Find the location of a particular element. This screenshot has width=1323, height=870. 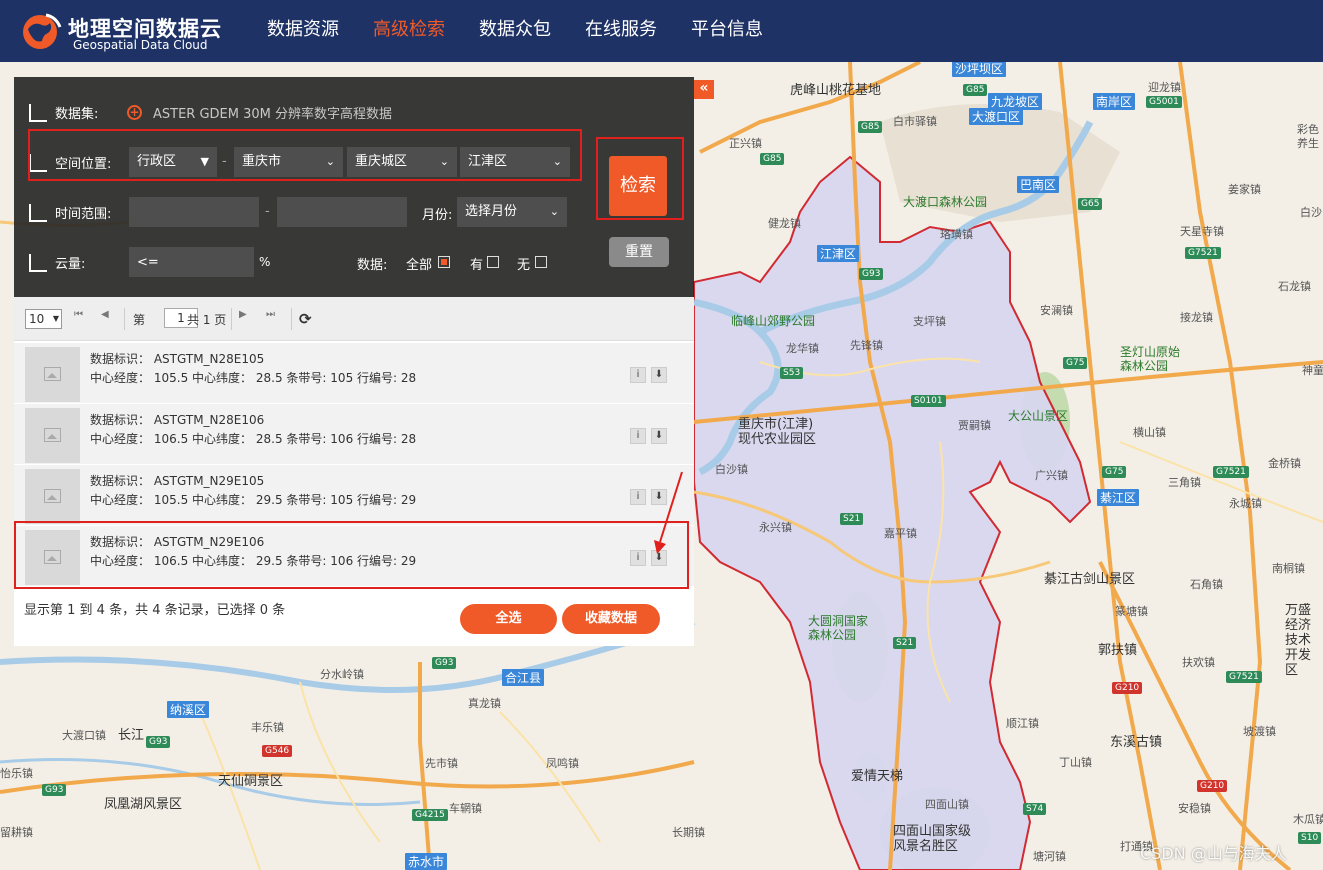

lat-value: 29.5 is located at coordinates (269, 561).